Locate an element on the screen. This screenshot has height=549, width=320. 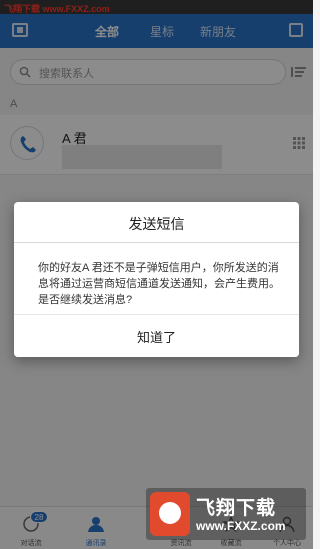
dialog-divider is located at coordinates (156, 242).